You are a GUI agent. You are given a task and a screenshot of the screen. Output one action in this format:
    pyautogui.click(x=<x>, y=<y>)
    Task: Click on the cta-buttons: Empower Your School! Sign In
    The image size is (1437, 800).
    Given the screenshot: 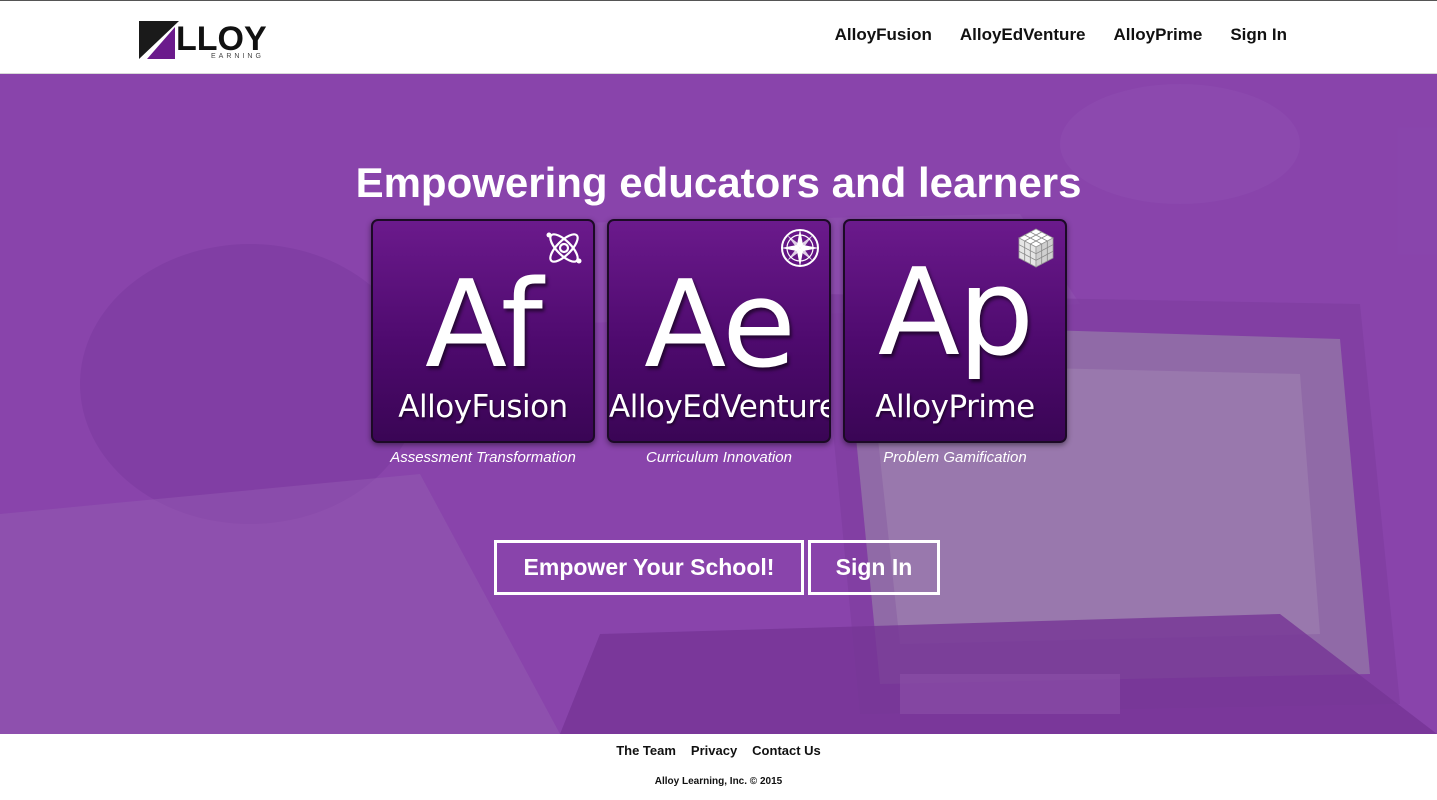 What is the action you would take?
    pyautogui.click(x=717, y=567)
    